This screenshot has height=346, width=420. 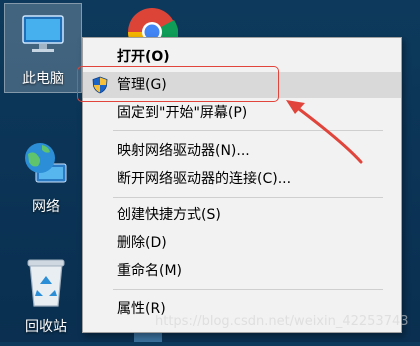 What do you see at coordinates (46, 283) in the screenshot?
I see `recycle-bin-icon` at bounding box center [46, 283].